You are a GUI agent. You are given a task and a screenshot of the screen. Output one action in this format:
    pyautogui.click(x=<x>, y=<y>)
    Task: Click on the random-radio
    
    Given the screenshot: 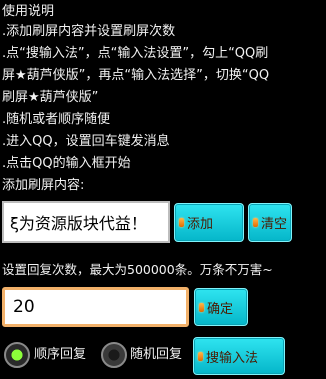 What is the action you would take?
    pyautogui.click(x=114, y=355)
    